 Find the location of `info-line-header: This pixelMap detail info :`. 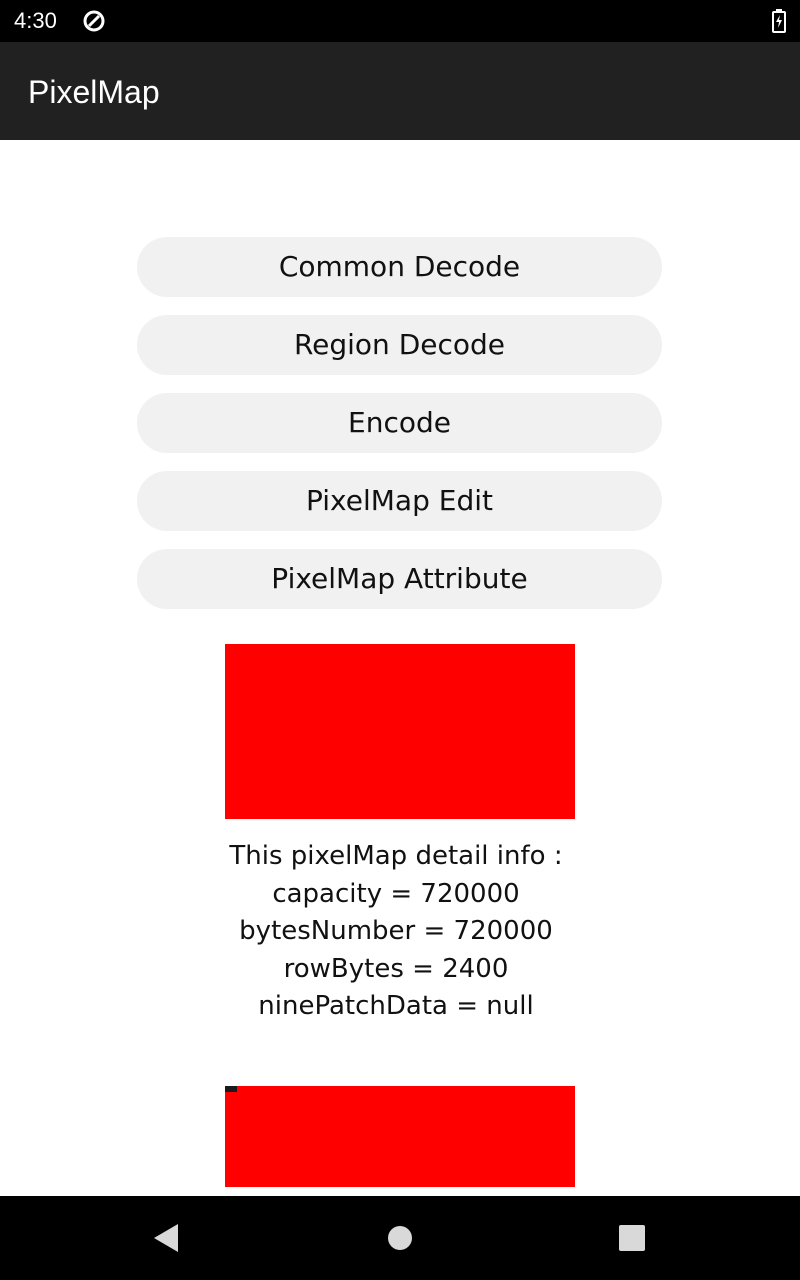

info-line-header: This pixelMap detail info : is located at coordinates (396, 856).